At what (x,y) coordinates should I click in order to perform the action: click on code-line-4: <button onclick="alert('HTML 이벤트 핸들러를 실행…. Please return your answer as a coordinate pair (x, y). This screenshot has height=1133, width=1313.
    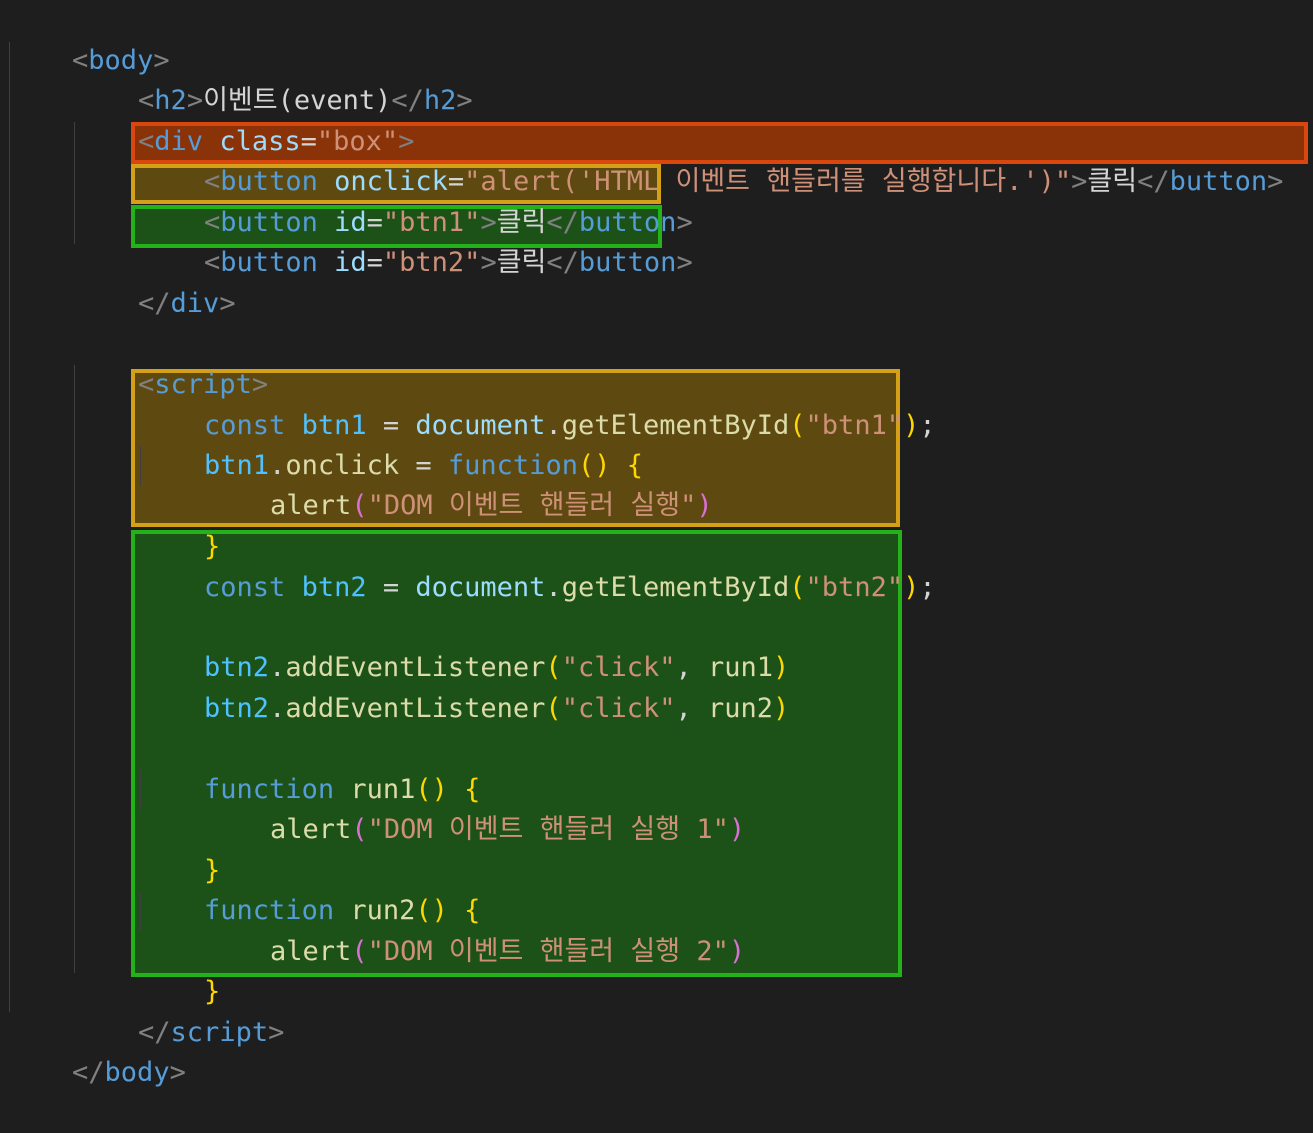
    Looking at the image, I should click on (711, 159).